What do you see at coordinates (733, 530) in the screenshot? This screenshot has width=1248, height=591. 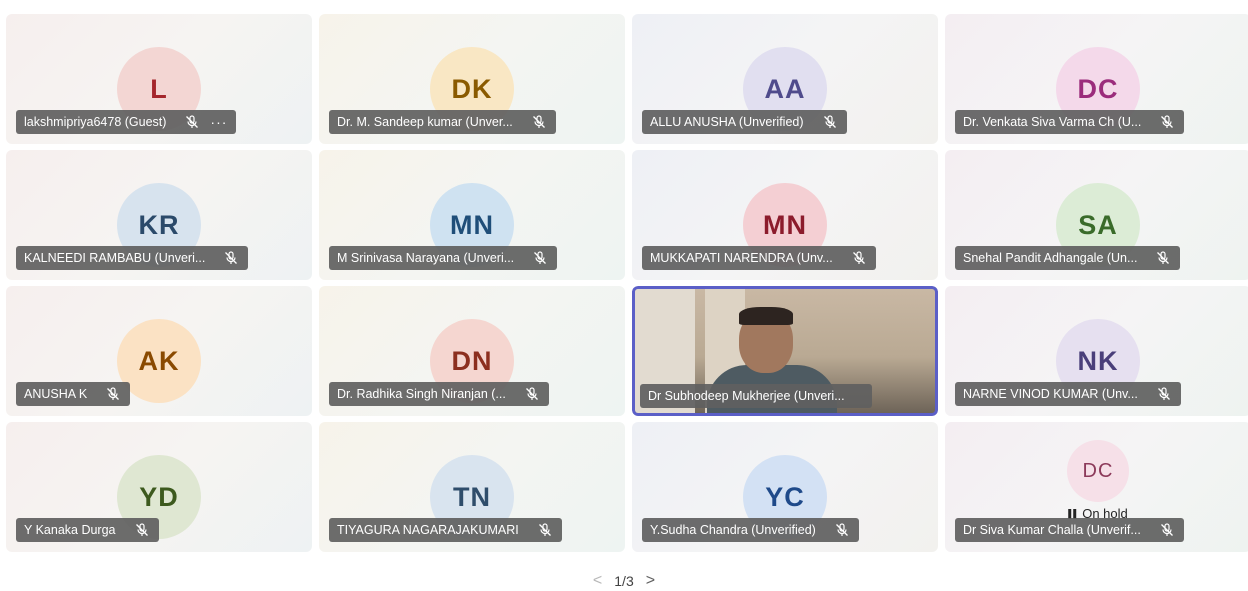 I see `participant-name: Y.Sudha Chandra (Unverified)` at bounding box center [733, 530].